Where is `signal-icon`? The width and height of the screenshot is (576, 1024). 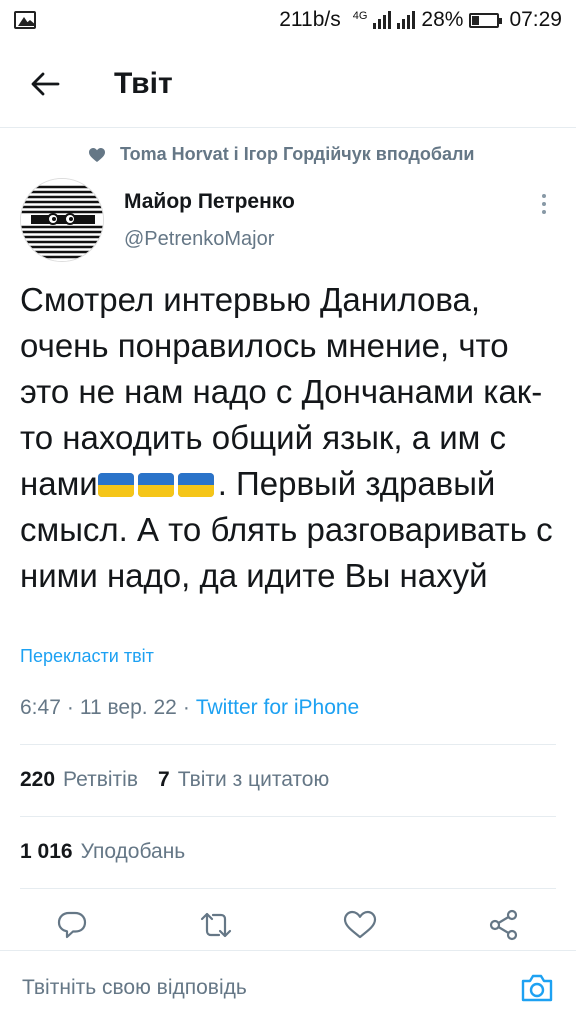
signal-icon is located at coordinates (382, 20).